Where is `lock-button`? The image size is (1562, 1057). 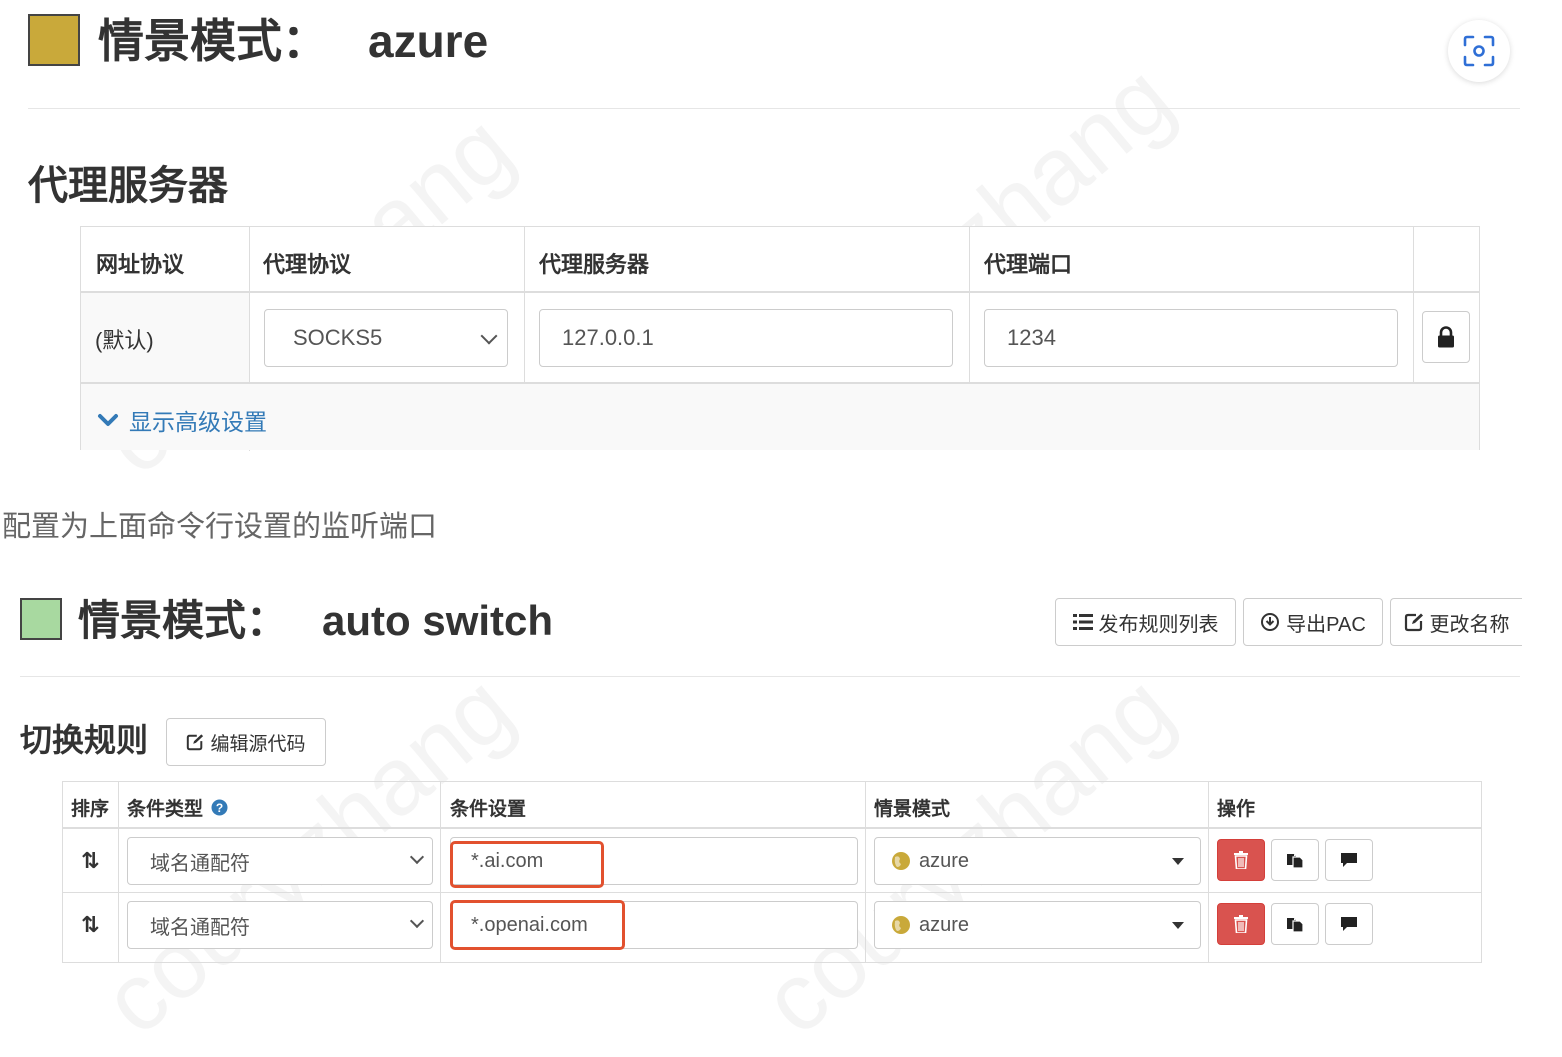 lock-button is located at coordinates (1446, 337).